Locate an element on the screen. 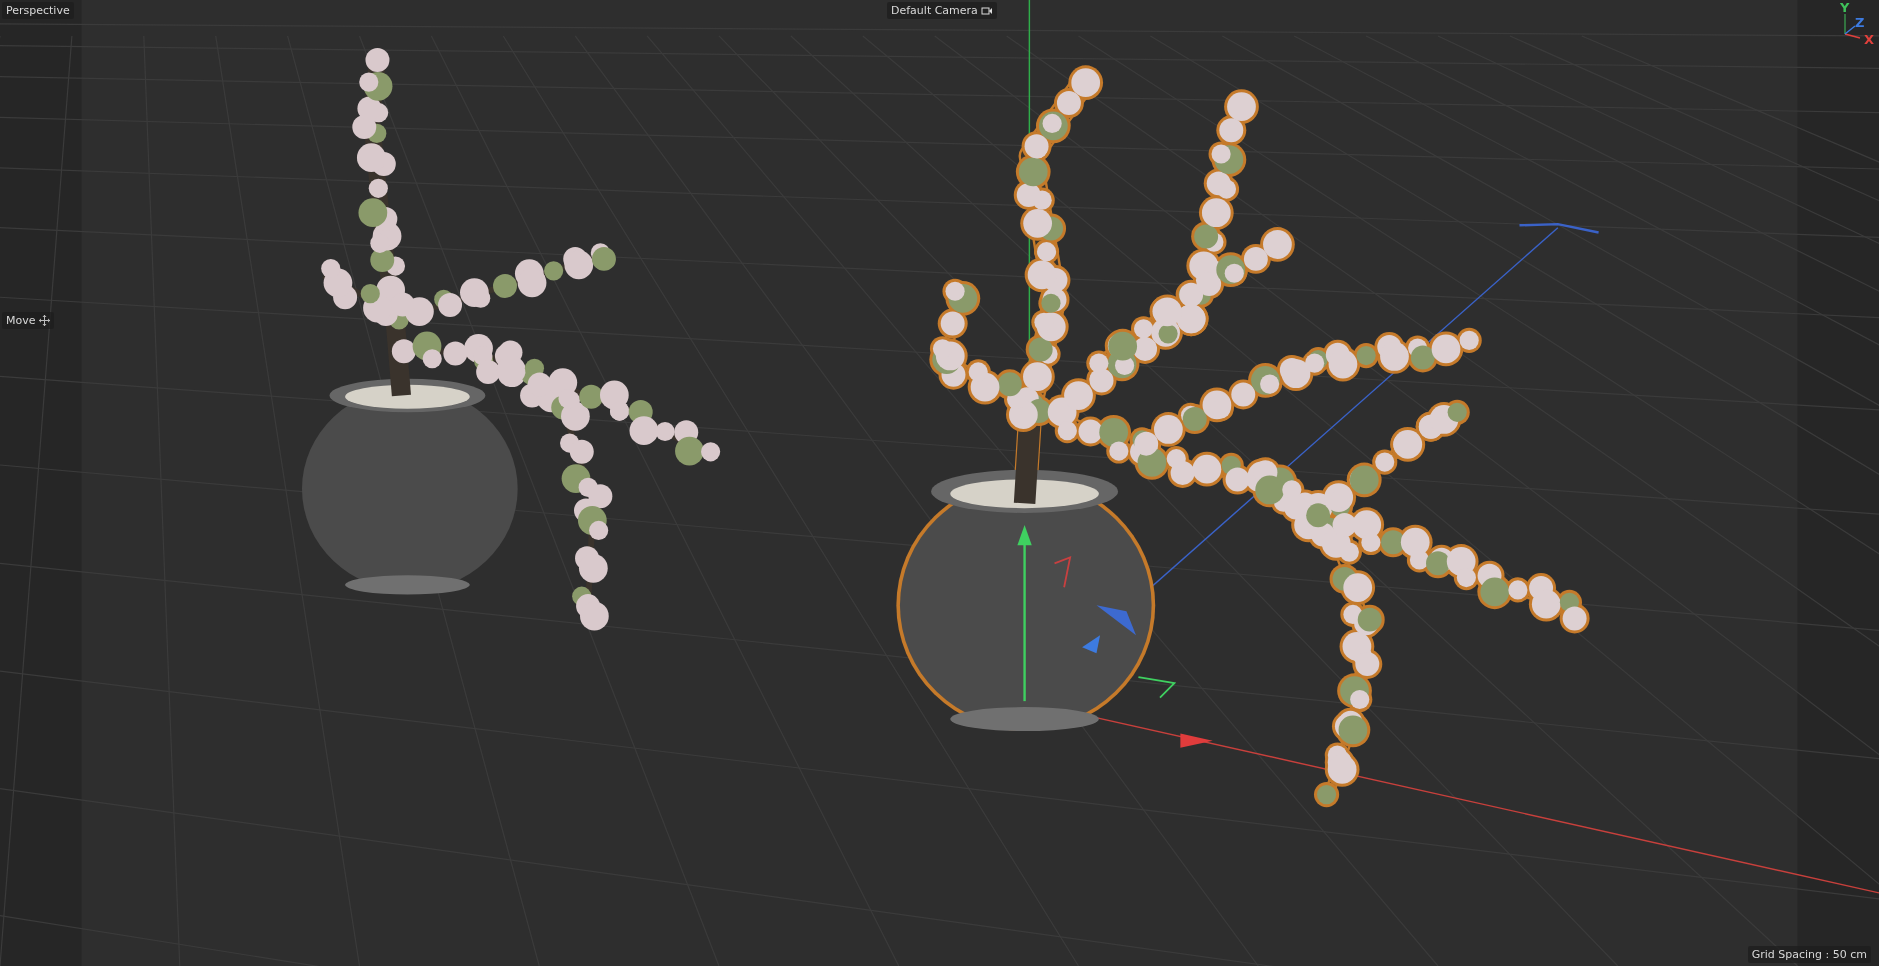 Image resolution: width=1879 pixels, height=966 pixels. move-icon is located at coordinates (44, 320).